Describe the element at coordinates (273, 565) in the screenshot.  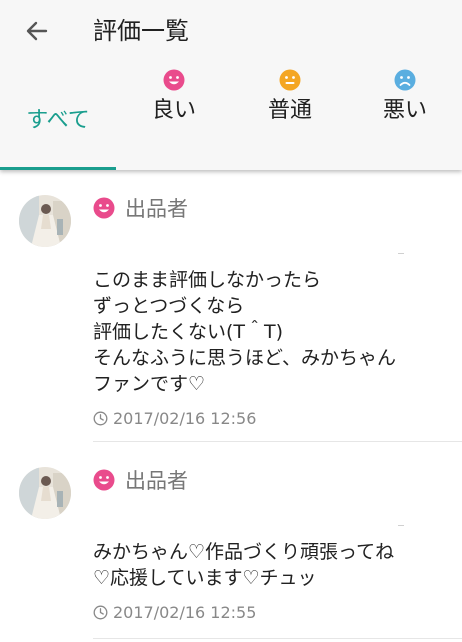
I see `review-comment: みかちゃん♡作品づくり頑張ってね ♡応援しています♡チュッ` at that location.